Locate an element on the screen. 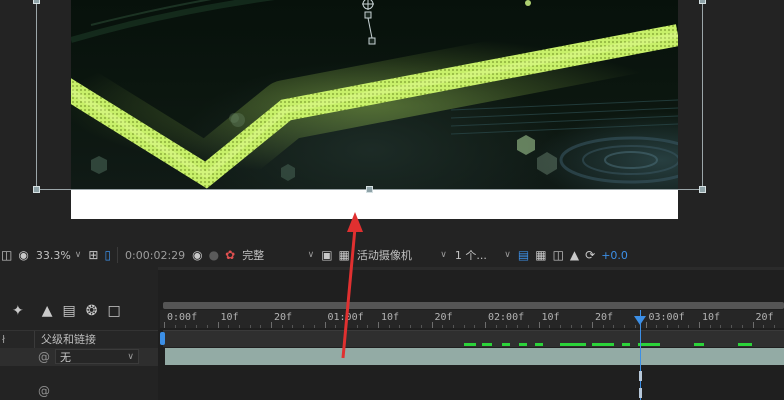 Image resolution: width=784 pixels, height=400 pixels. timeline-switches: ✦ ▲ ▤ ❂ □ is located at coordinates (64, 311).